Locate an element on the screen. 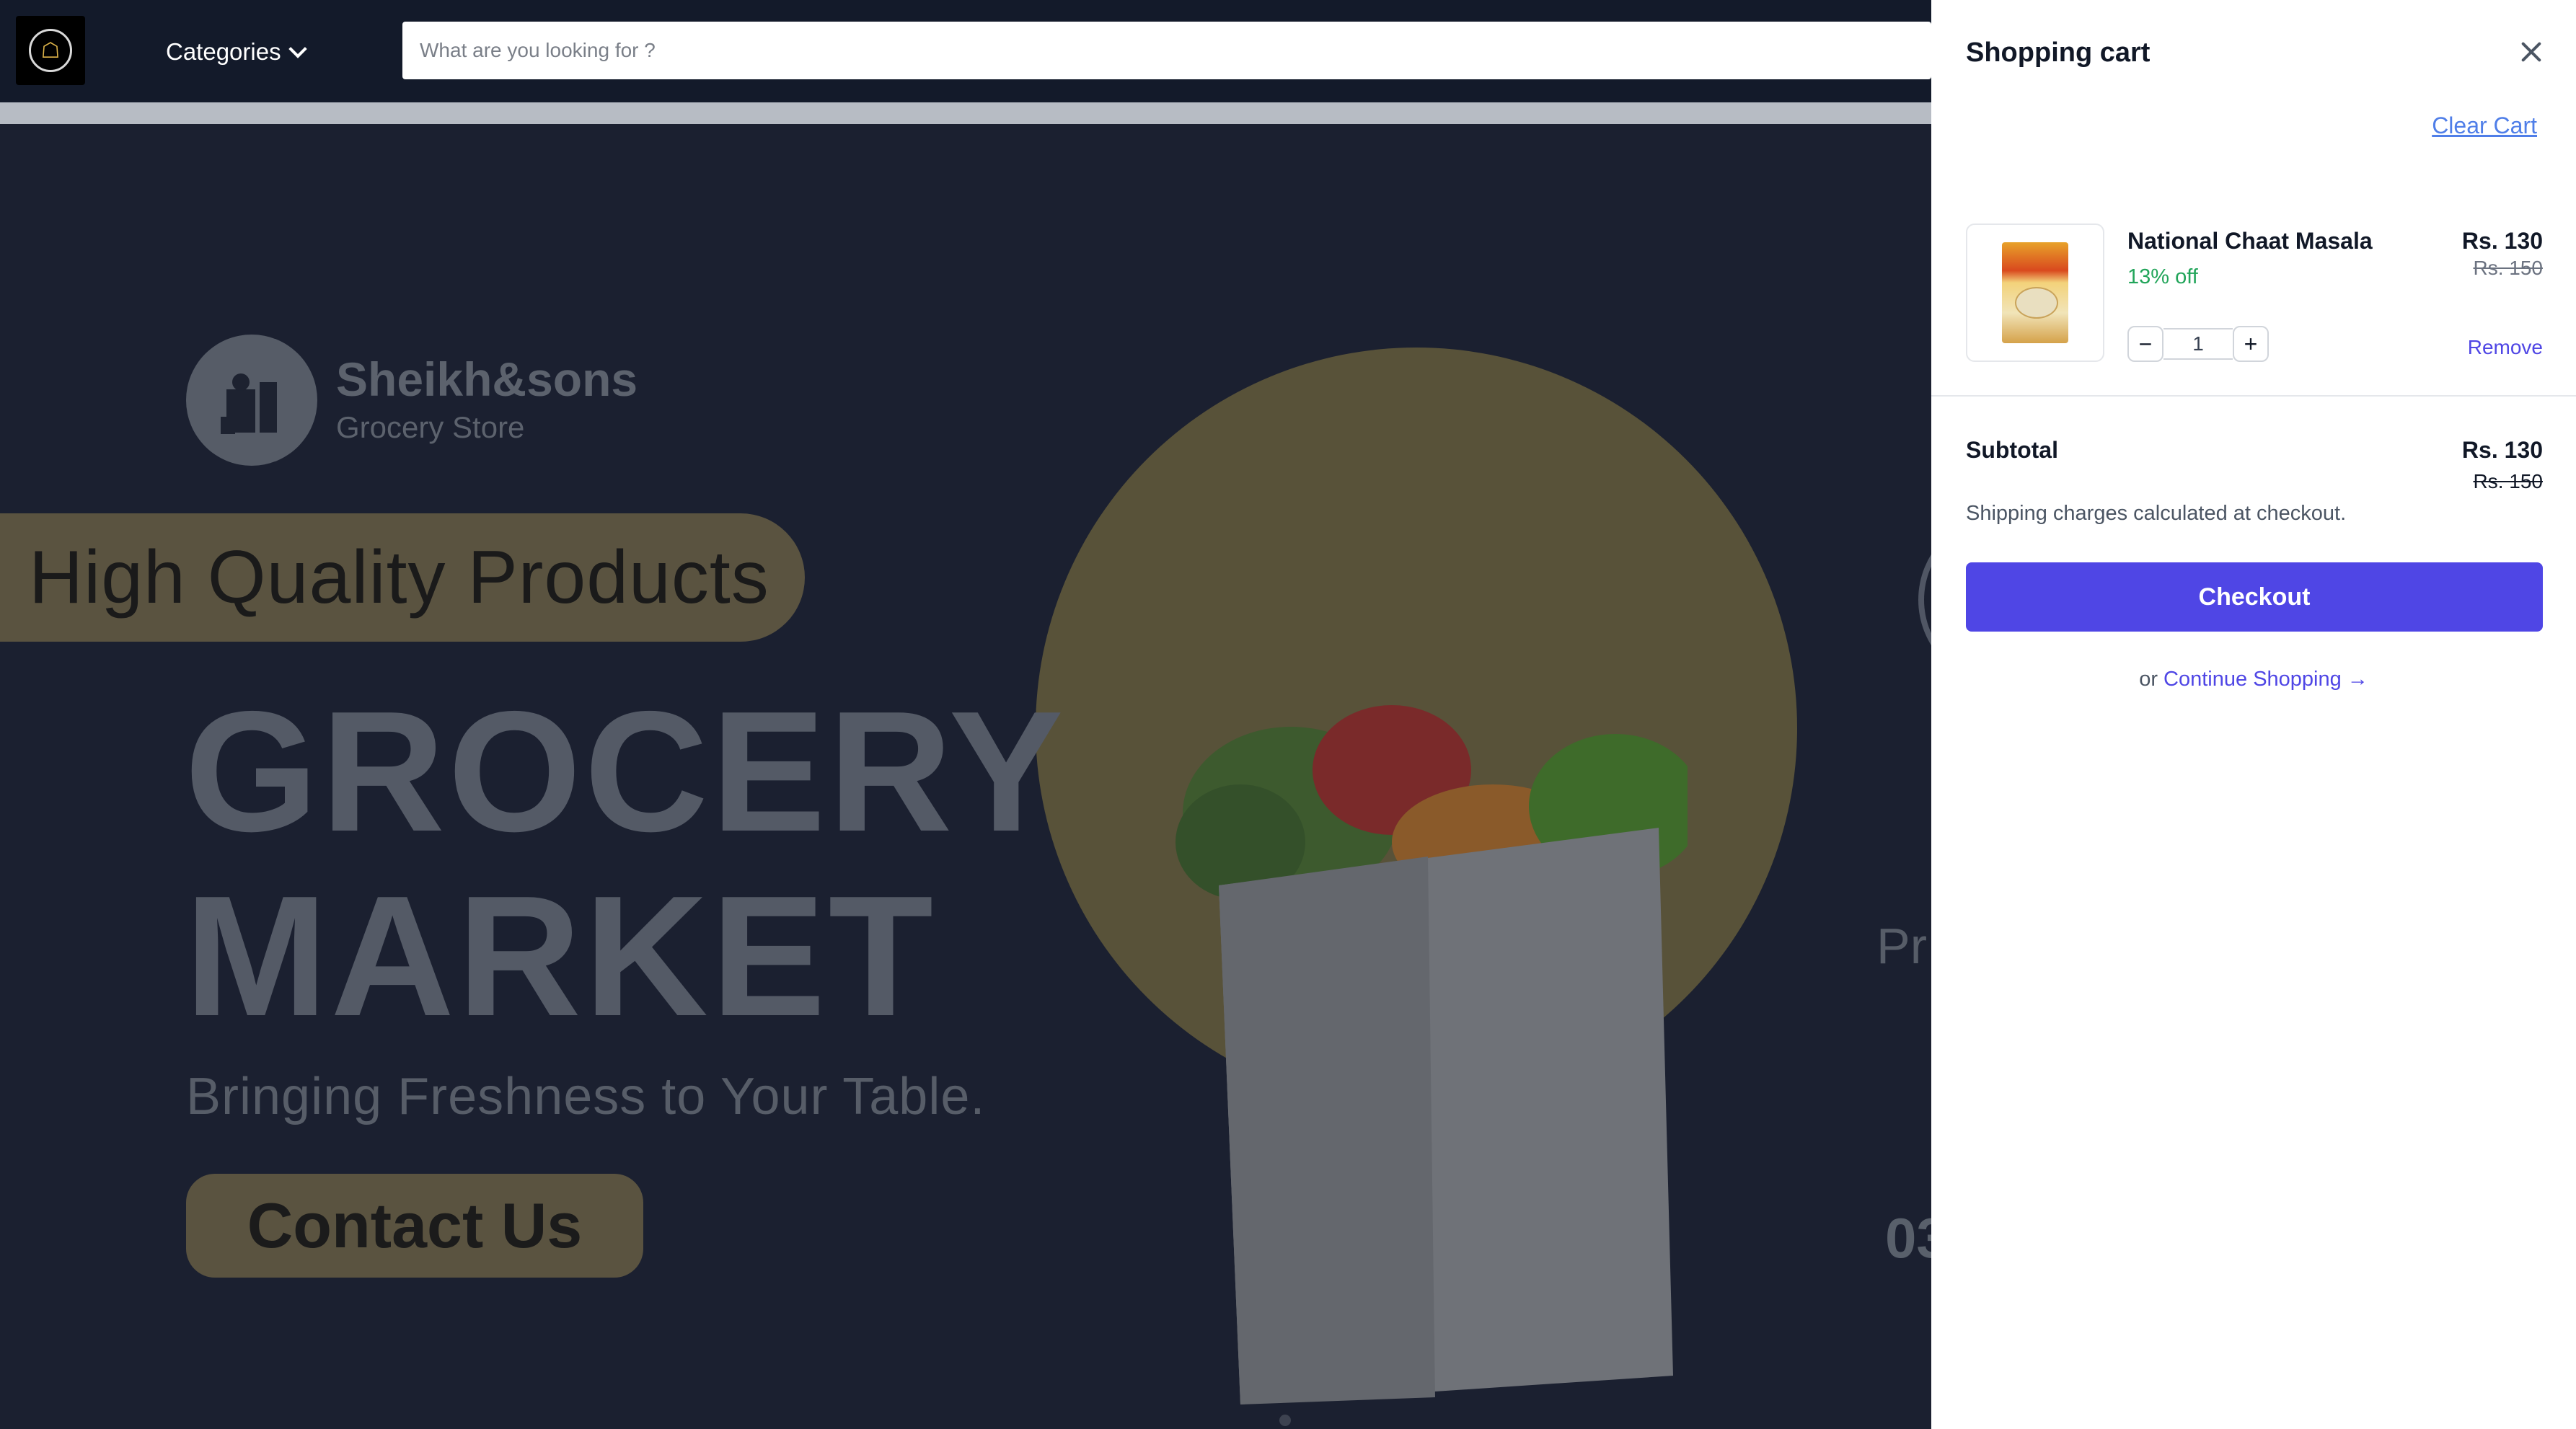  chevron-down-icon is located at coordinates (297, 49).